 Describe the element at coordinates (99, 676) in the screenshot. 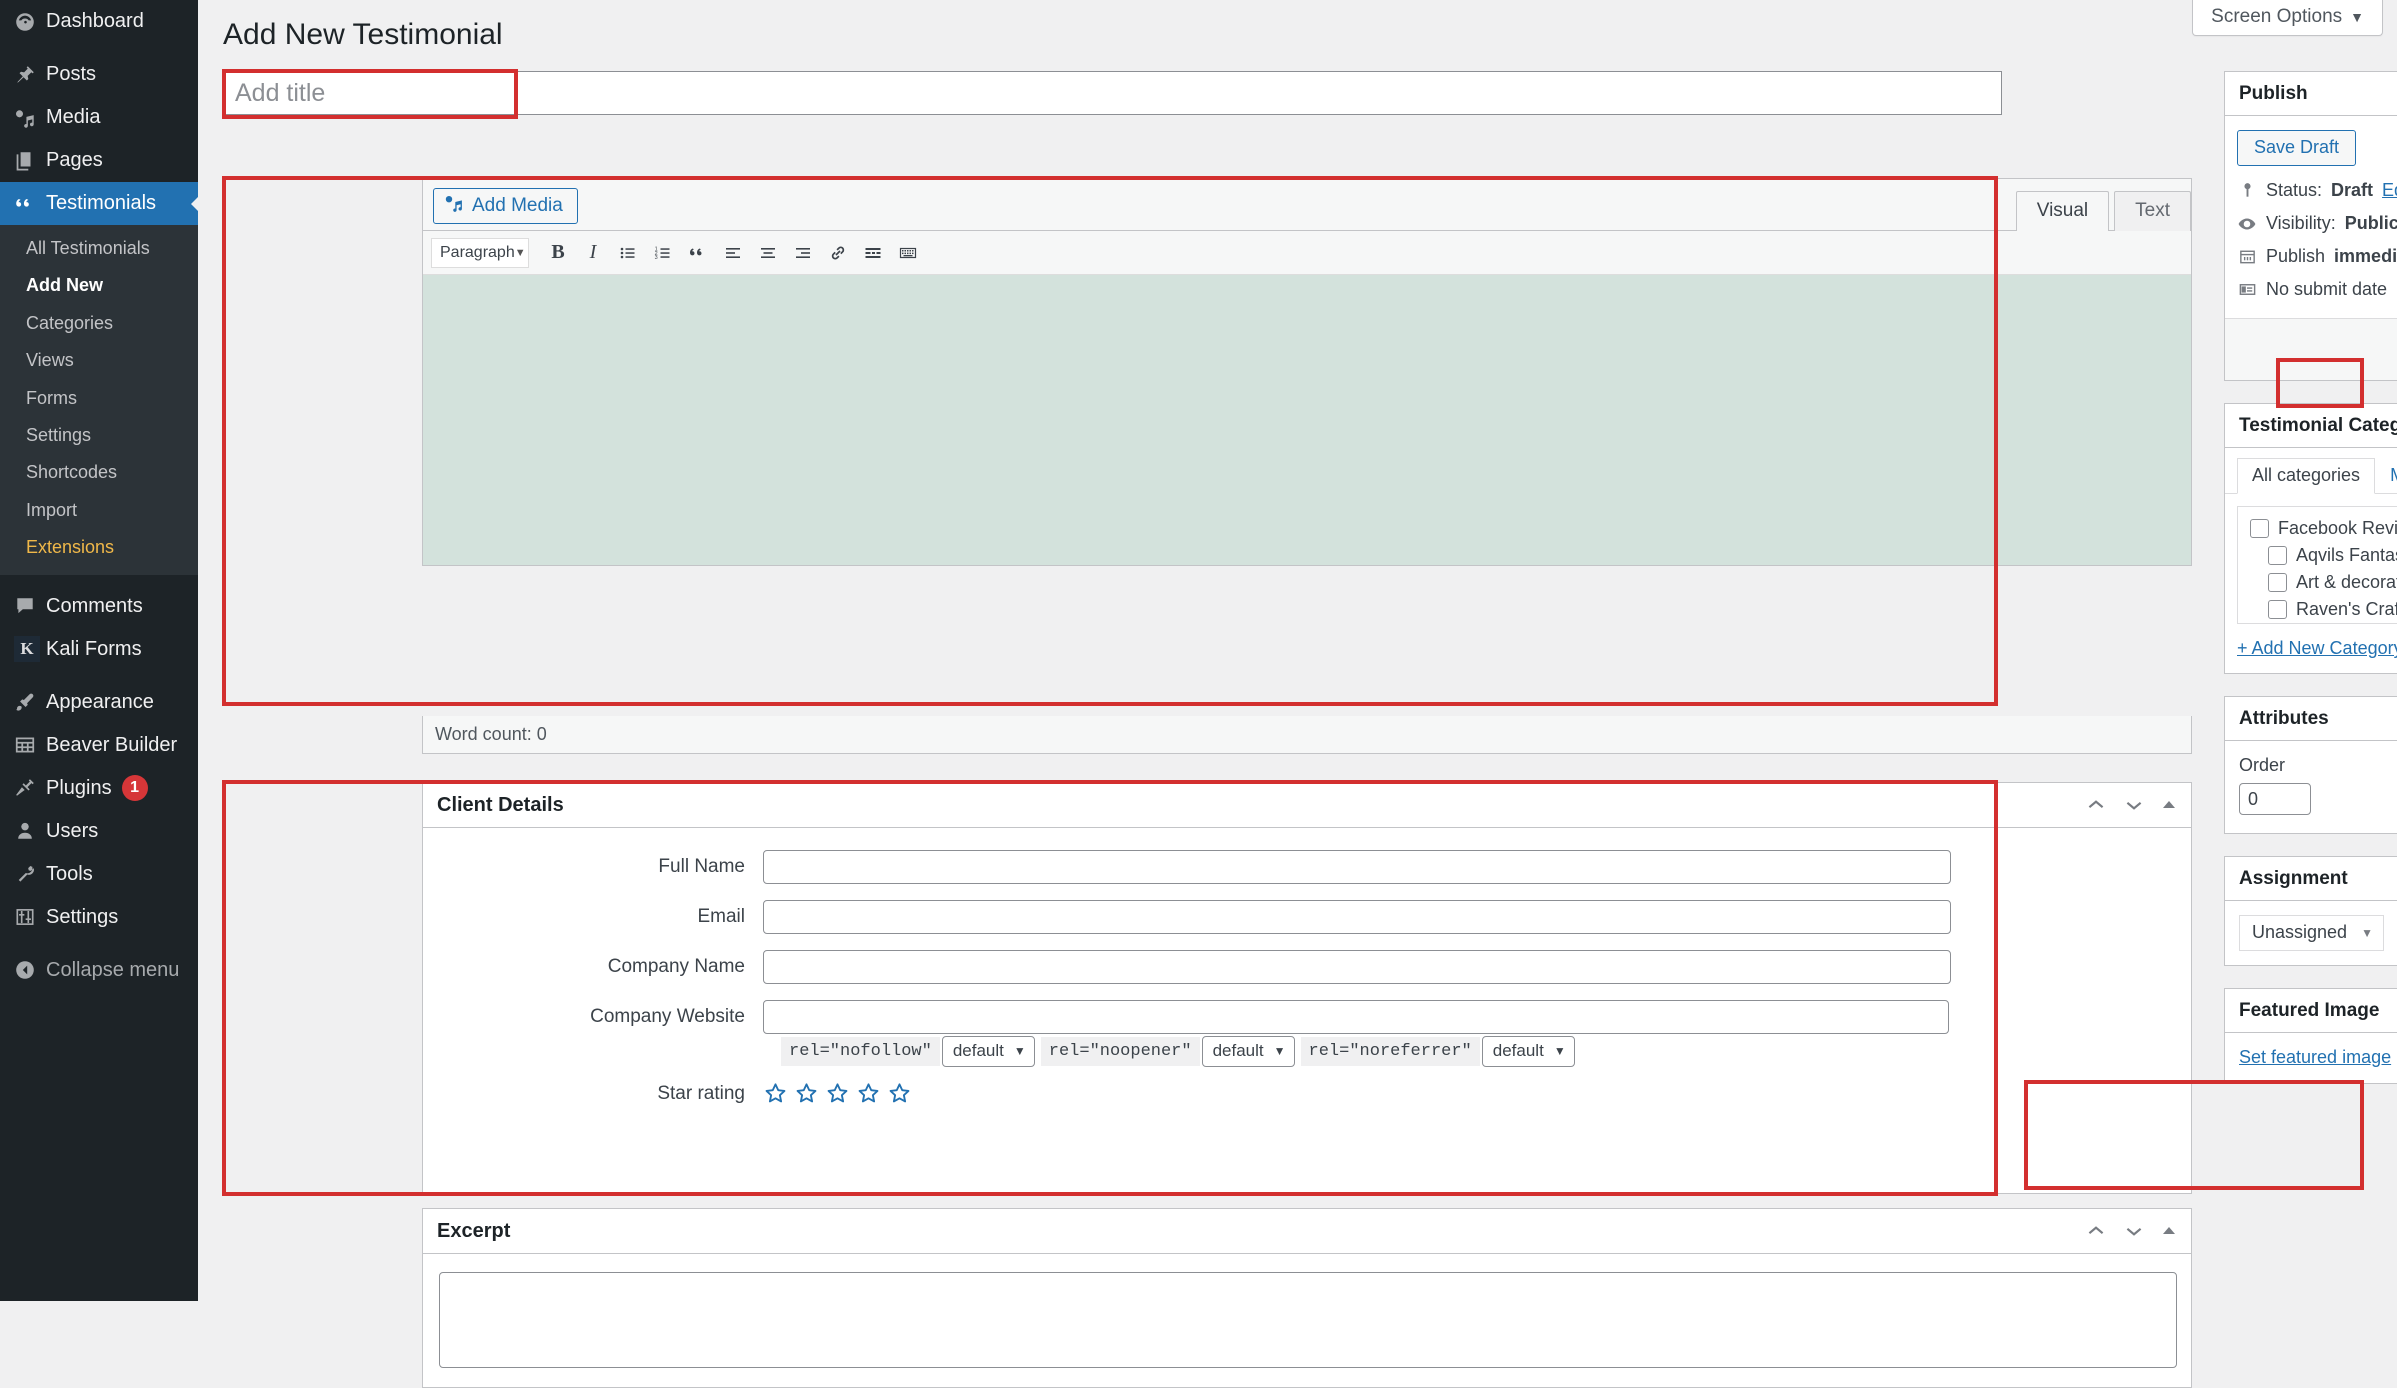

I see `menu-separator` at that location.